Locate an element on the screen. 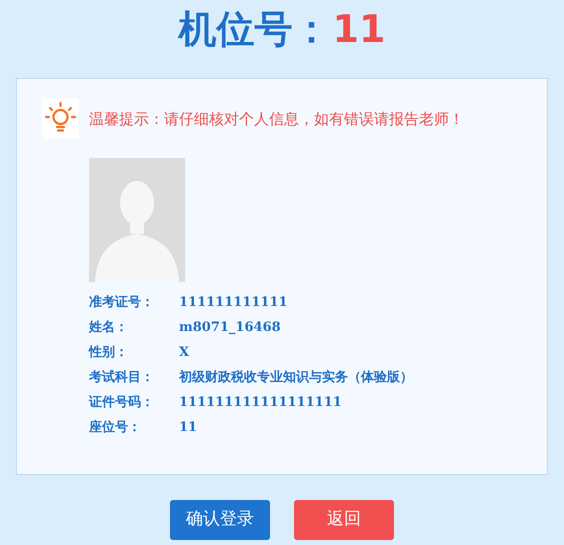 Image resolution: width=564 pixels, height=545 pixels. field-label: 性别： is located at coordinates (109, 353).